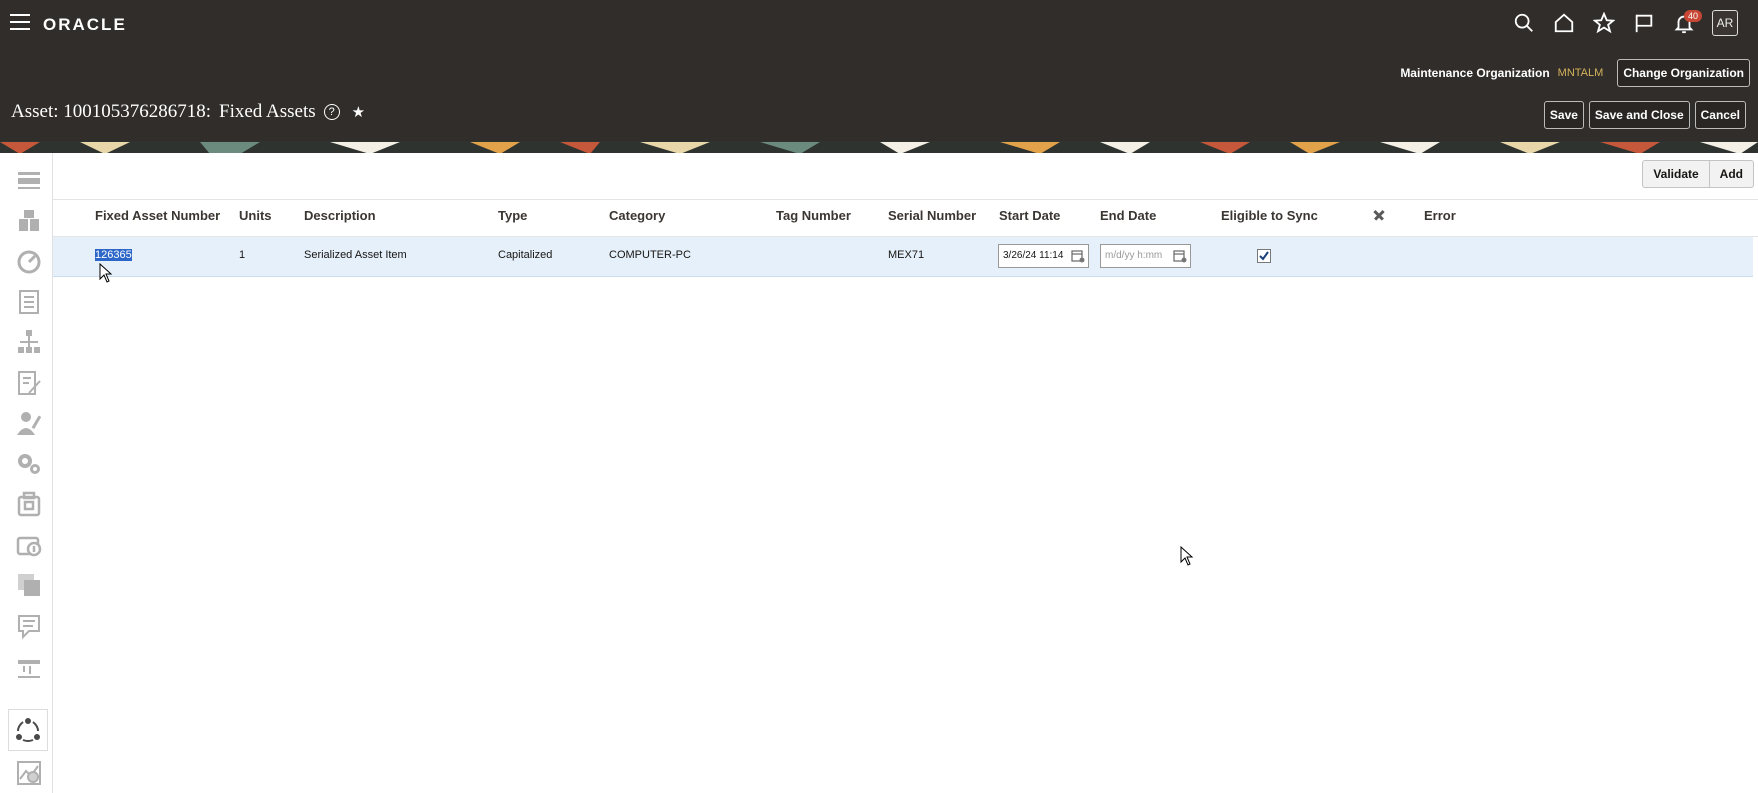  I want to click on left-navigation-rail, so click(26, 473).